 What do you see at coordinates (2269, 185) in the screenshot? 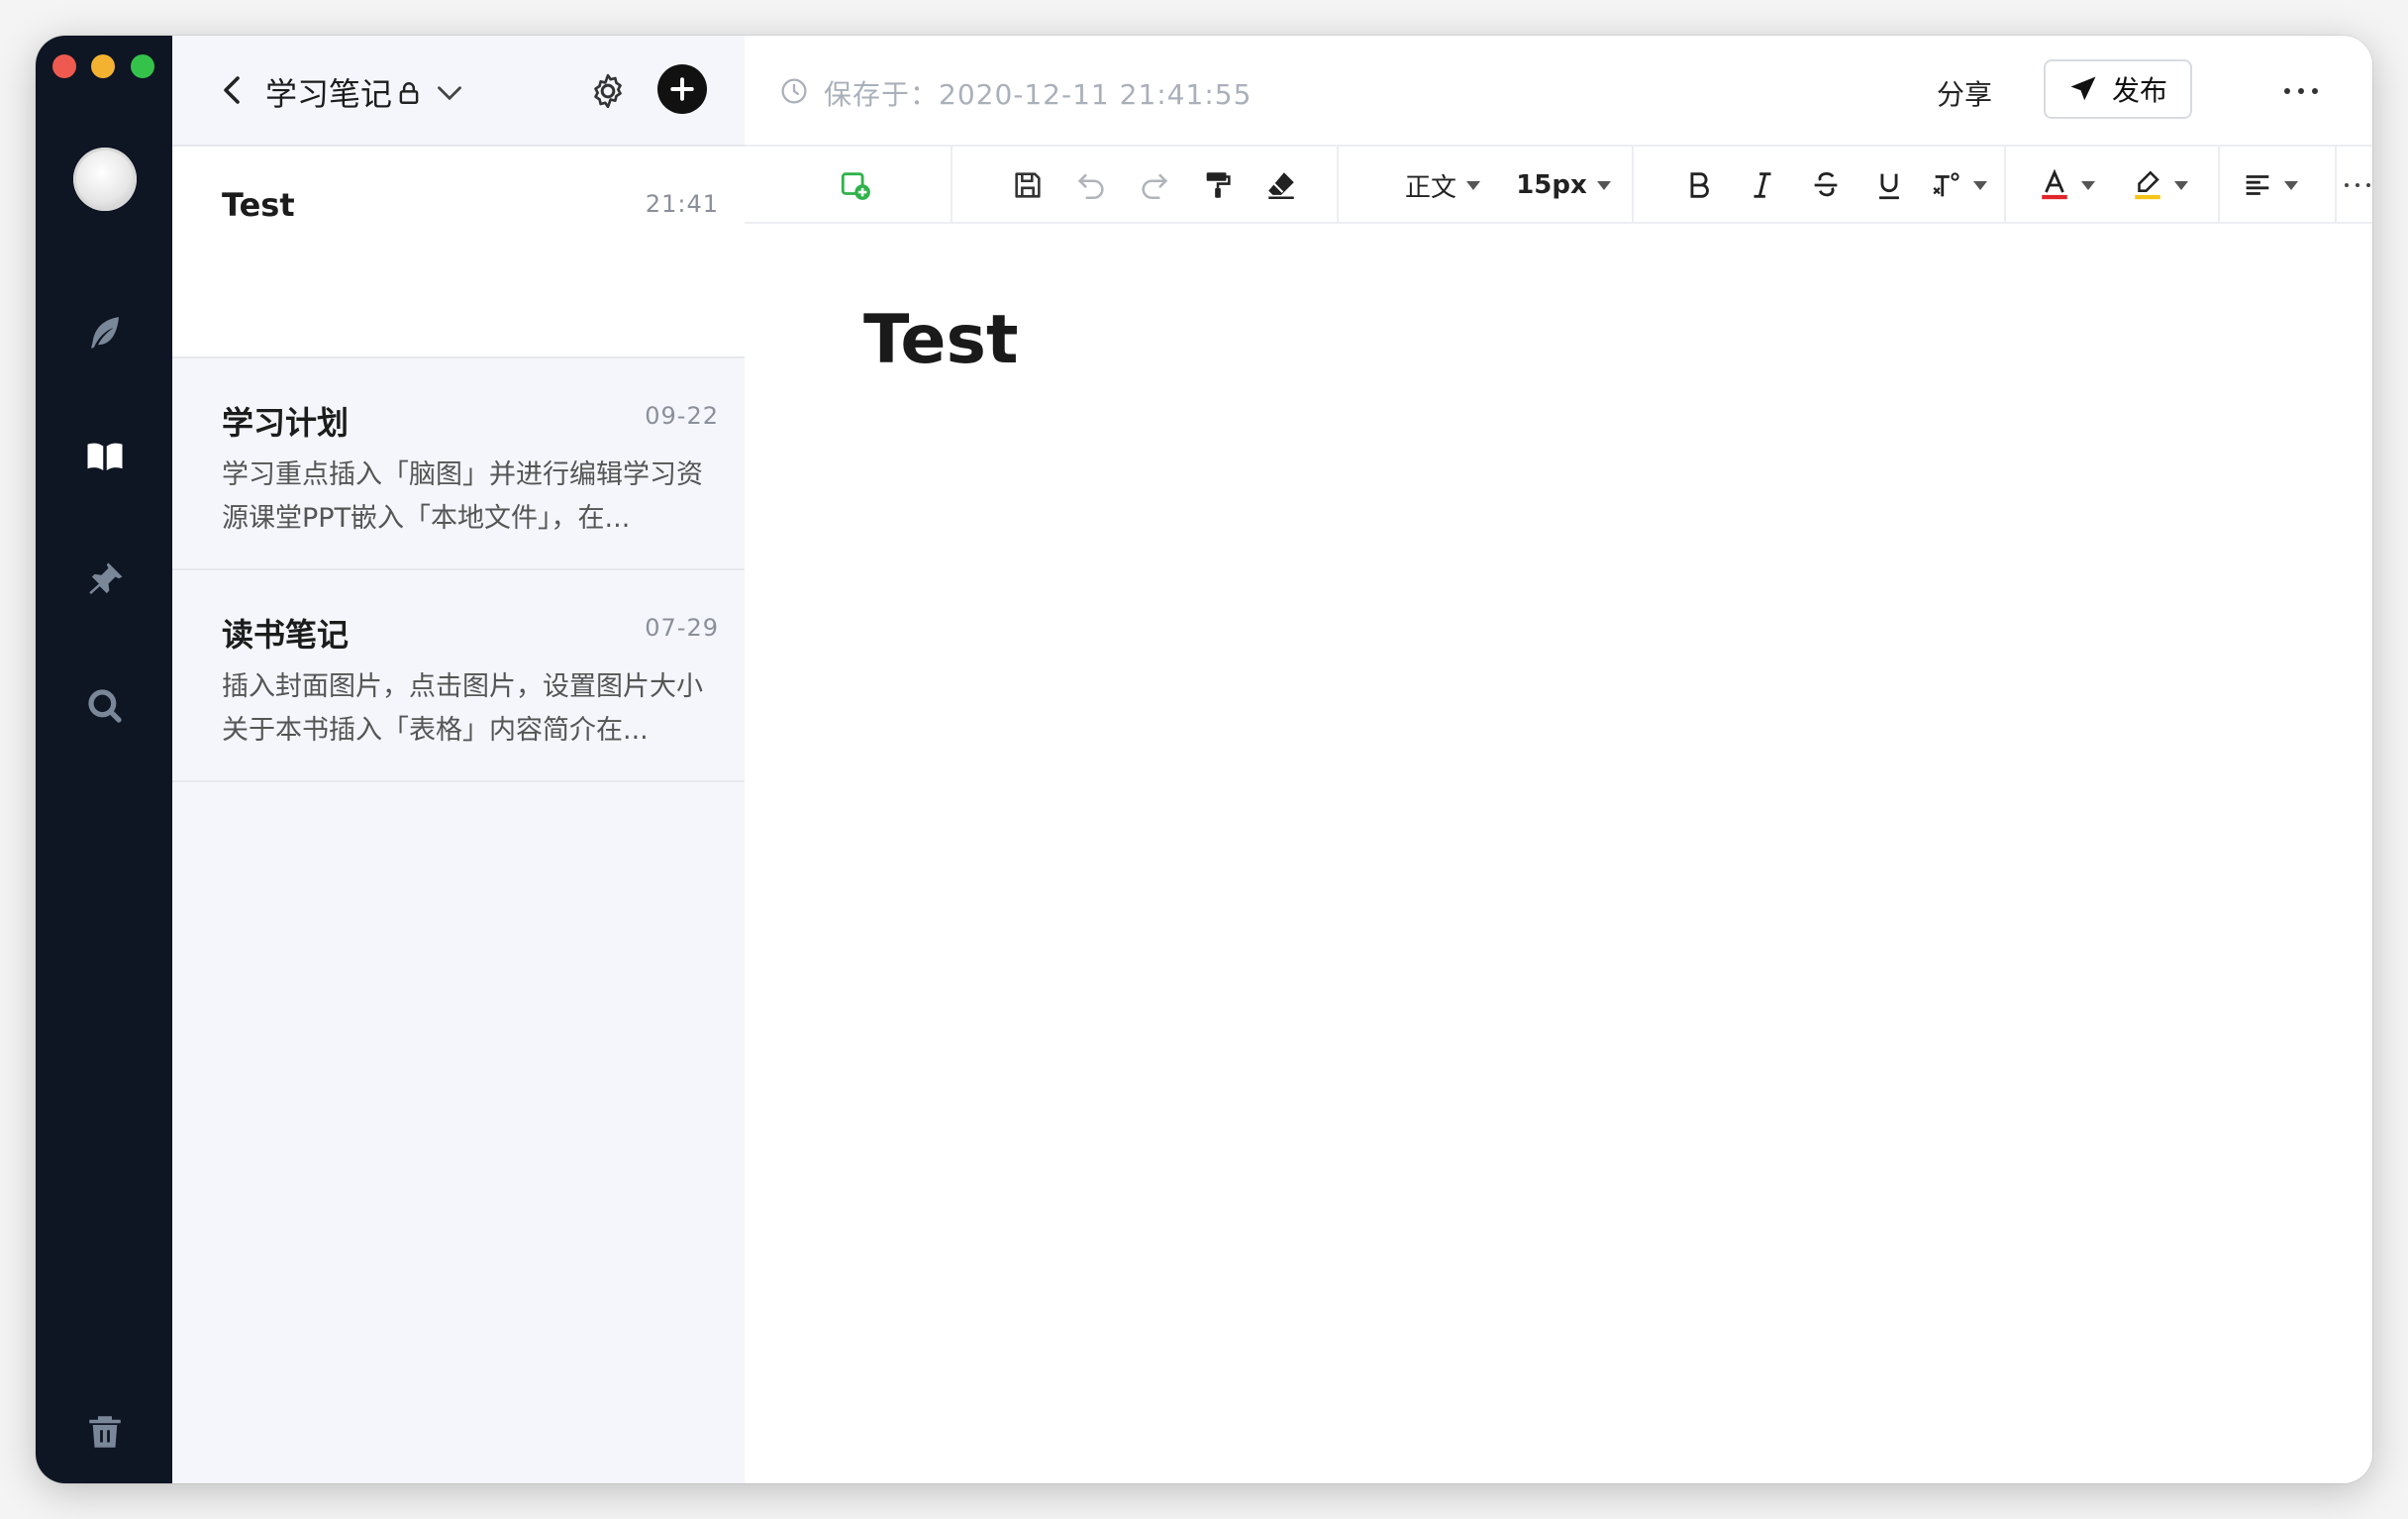
I see `align-button` at bounding box center [2269, 185].